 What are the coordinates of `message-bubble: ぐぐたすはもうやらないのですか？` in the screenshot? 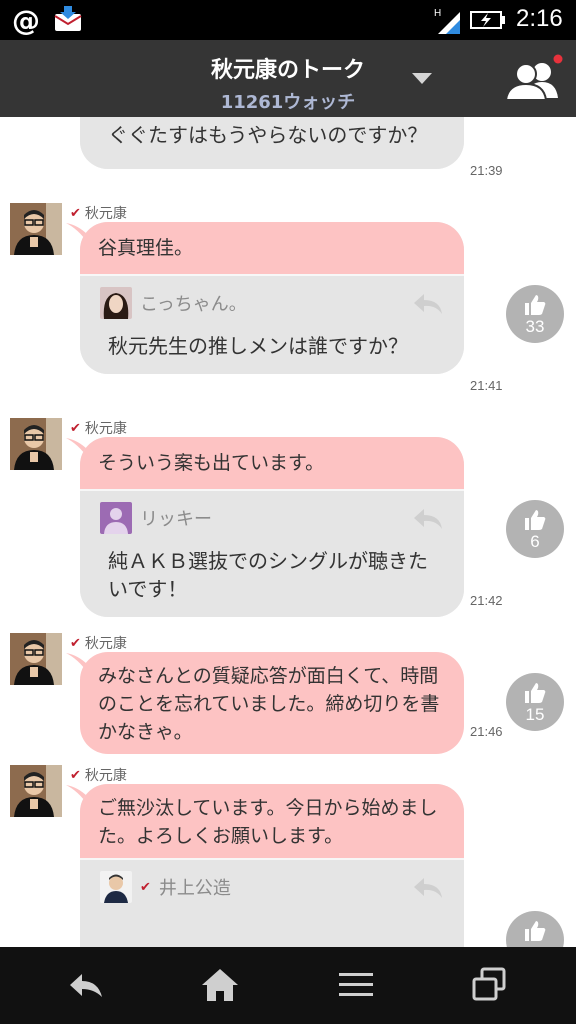 It's located at (272, 143).